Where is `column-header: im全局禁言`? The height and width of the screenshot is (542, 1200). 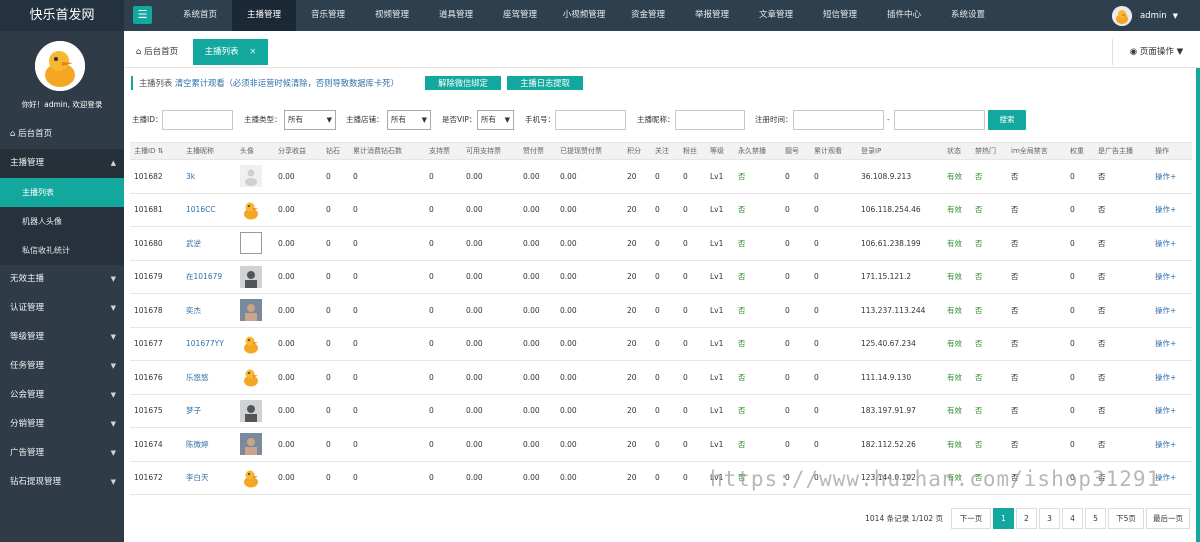
column-header: im全局禁言 is located at coordinates (1036, 151).